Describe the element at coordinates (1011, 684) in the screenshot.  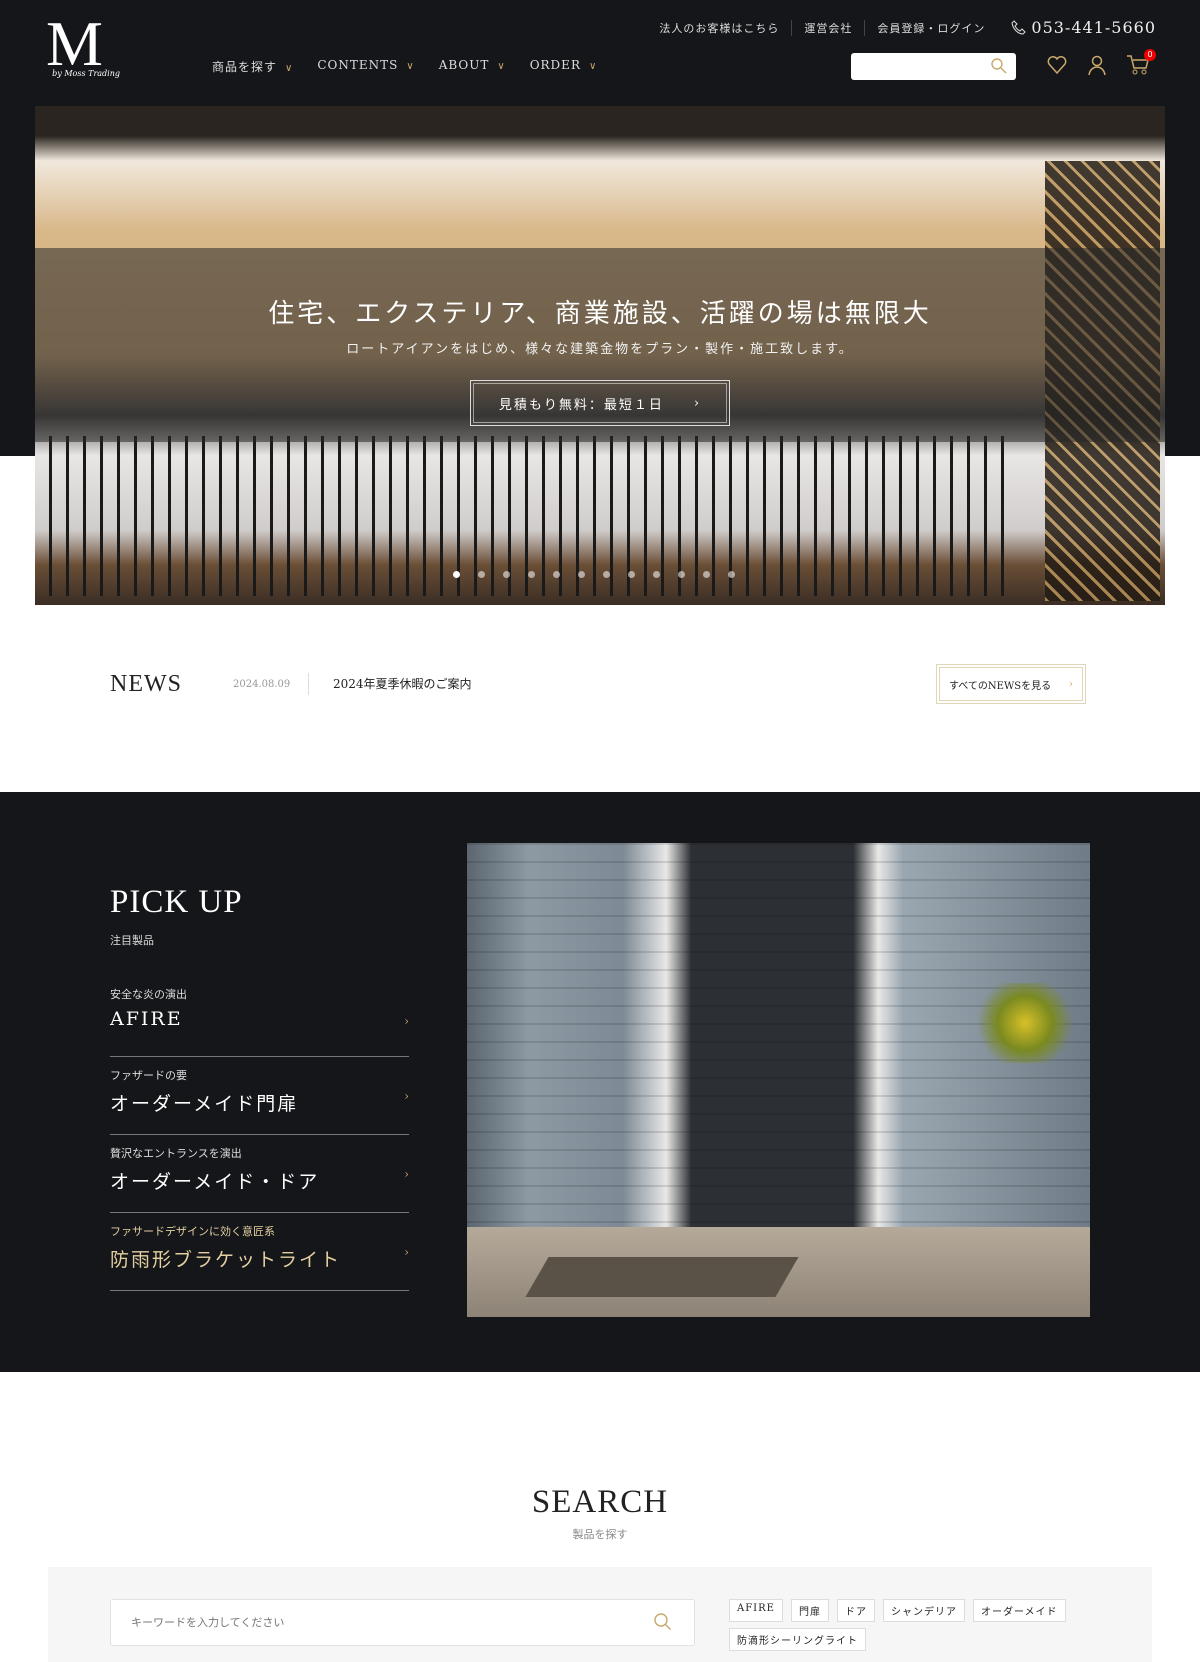
I see `all-news-button: すべてのNEWSを見る ›` at that location.